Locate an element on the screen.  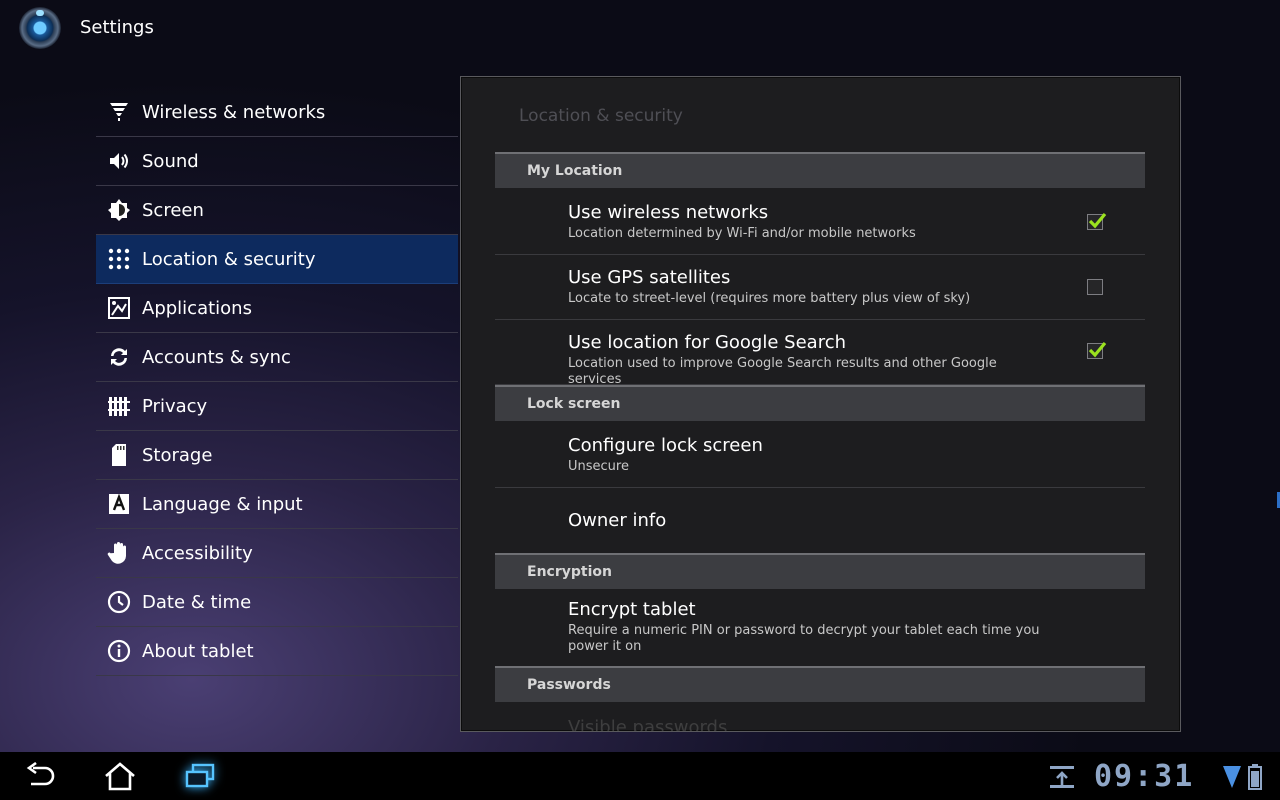
category-lock-screen: Lock screen is located at coordinates (820, 403).